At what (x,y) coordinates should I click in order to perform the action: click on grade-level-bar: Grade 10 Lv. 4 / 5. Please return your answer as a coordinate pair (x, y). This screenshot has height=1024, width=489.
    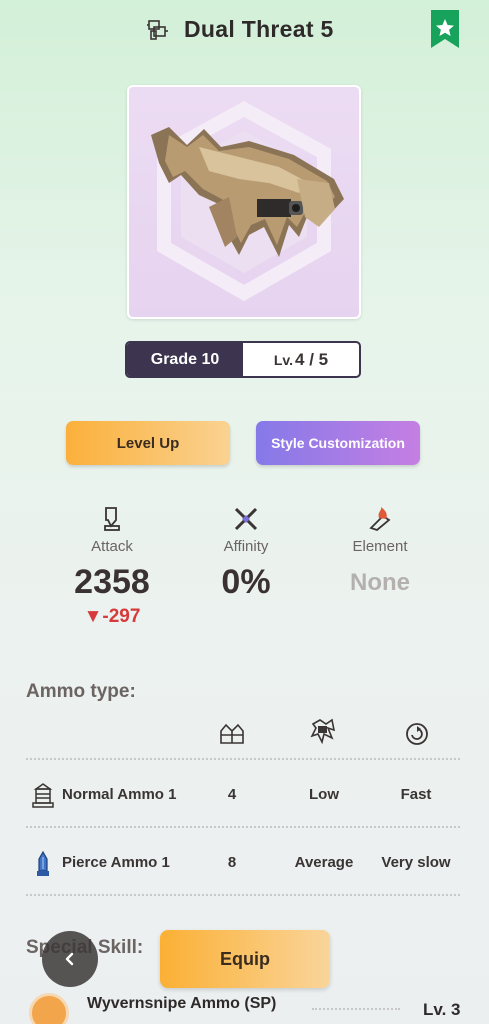
    Looking at the image, I should click on (243, 359).